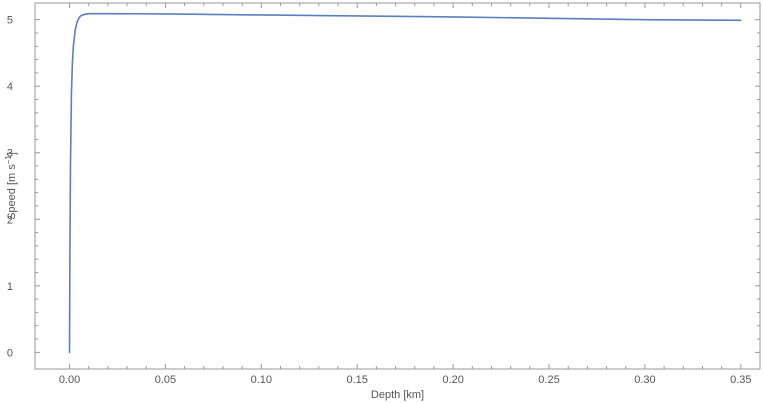 The image size is (763, 403). What do you see at coordinates (10, 353) in the screenshot?
I see `y-tick-label: 0` at bounding box center [10, 353].